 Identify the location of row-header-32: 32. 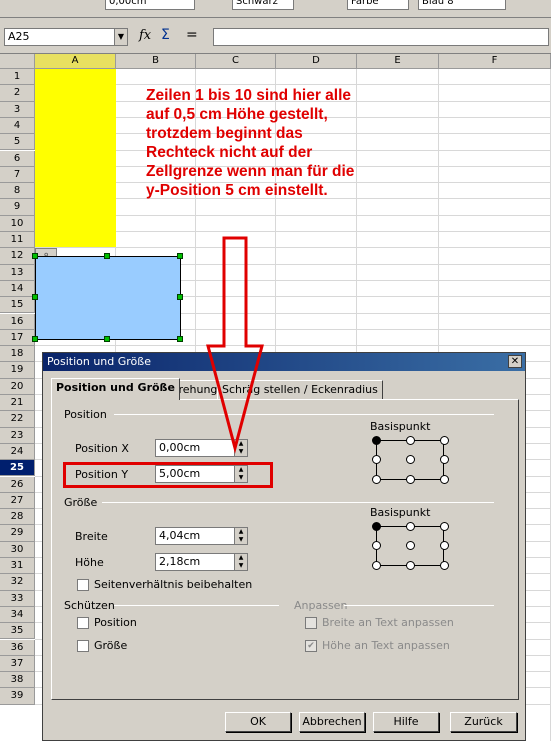
(17, 582).